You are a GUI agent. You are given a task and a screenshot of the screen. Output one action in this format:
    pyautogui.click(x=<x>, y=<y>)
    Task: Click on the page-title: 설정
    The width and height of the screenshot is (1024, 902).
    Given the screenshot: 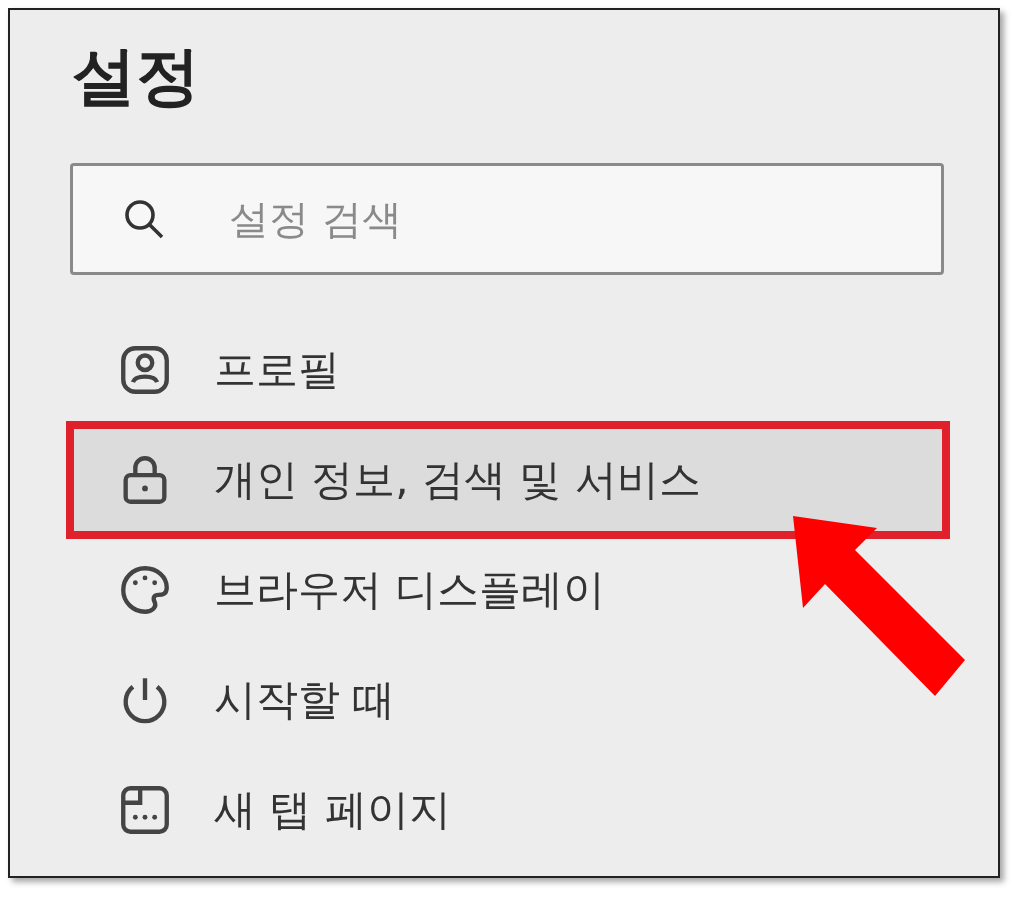 What is the action you would take?
    pyautogui.click(x=136, y=76)
    